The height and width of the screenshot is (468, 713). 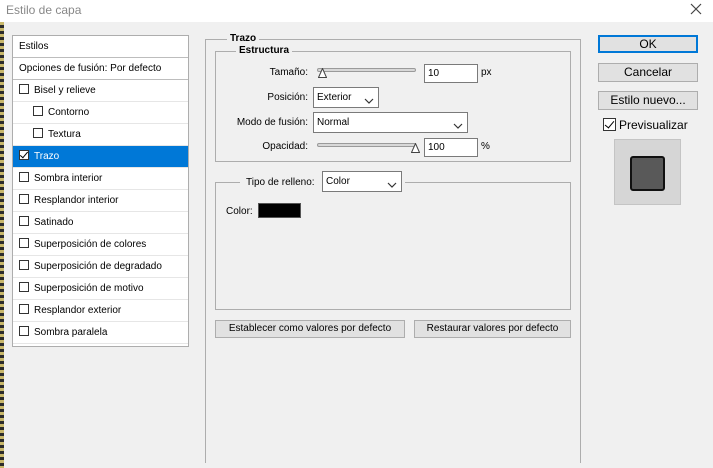 I want to click on style-item-label: Sombra paralela, so click(x=71, y=332).